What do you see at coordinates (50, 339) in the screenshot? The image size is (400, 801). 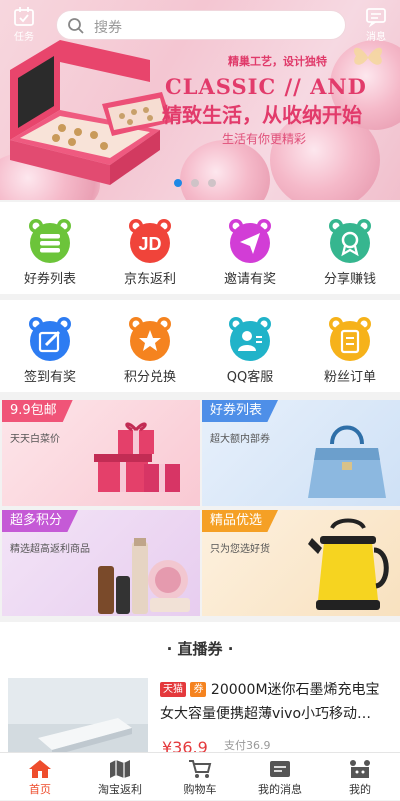 I see `edit-icon` at bounding box center [50, 339].